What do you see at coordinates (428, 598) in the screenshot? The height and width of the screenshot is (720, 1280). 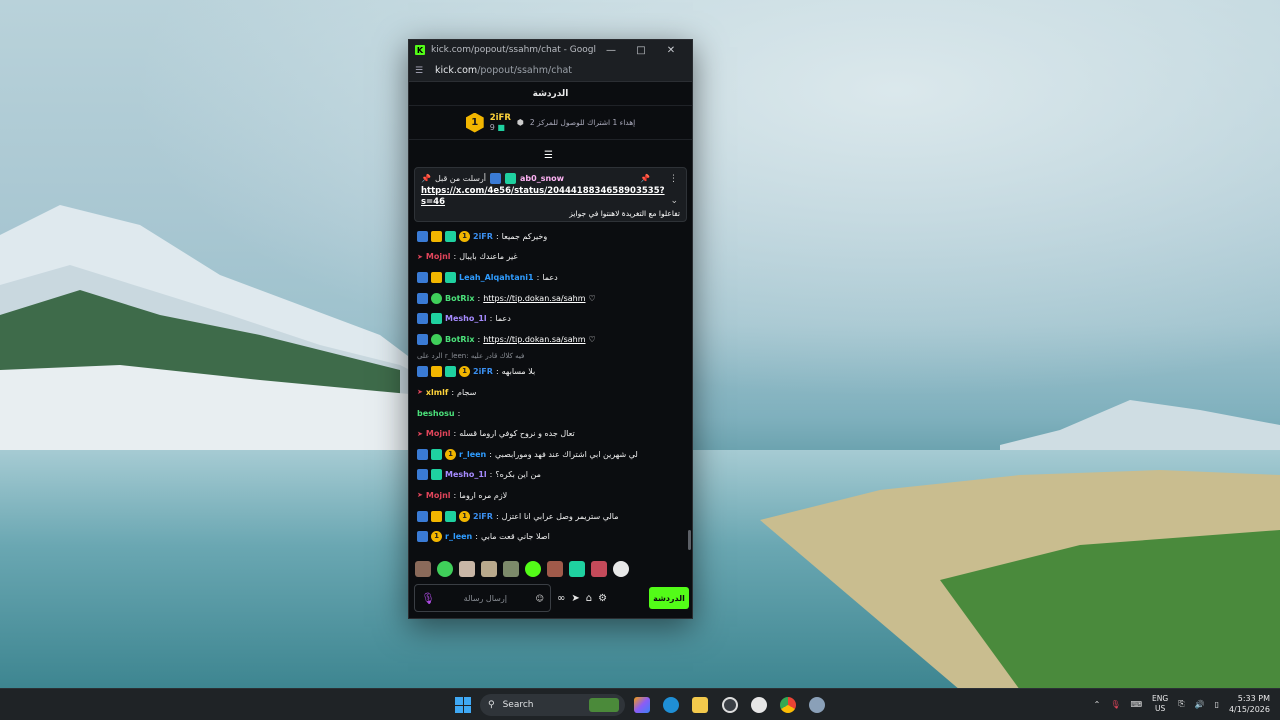 I see `microphone-icon: 🎙` at bounding box center [428, 598].